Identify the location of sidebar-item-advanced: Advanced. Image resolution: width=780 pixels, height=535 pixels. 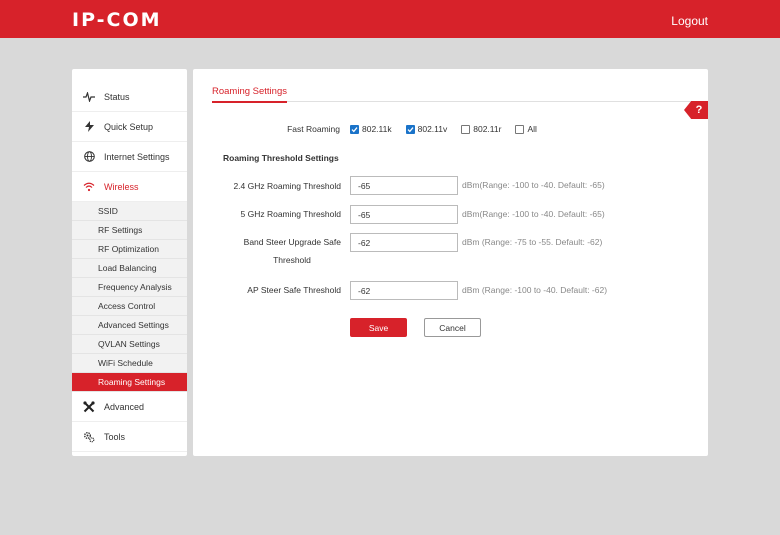
(129, 407).